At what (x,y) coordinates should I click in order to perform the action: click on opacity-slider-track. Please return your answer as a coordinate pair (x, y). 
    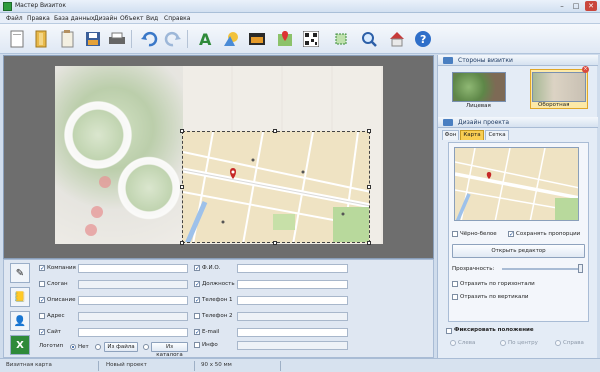
    Looking at the image, I should click on (542, 269).